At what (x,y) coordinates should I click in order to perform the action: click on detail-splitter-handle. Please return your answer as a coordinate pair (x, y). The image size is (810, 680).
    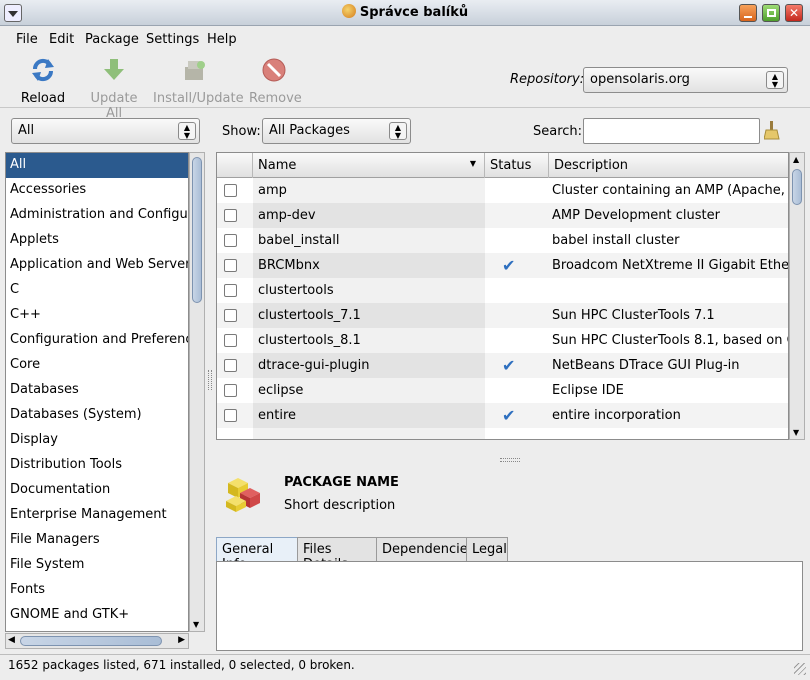
    Looking at the image, I should click on (510, 460).